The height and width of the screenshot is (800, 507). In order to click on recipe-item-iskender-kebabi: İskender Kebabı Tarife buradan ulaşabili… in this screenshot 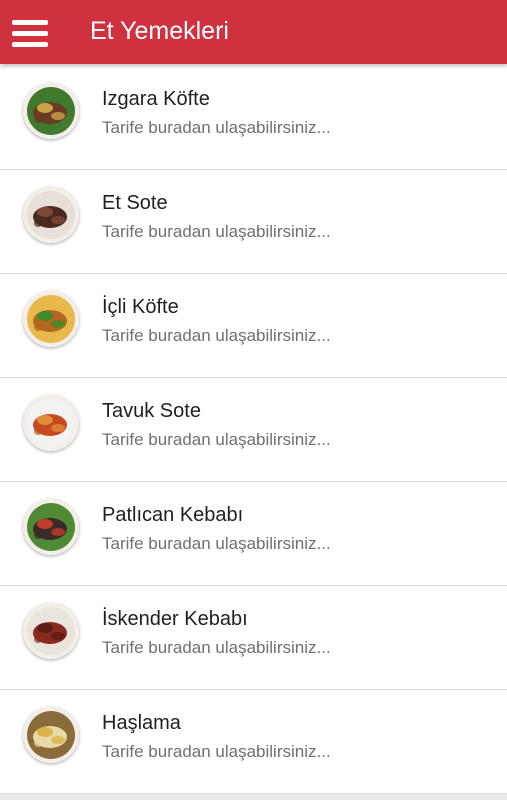, I will do `click(253, 638)`.